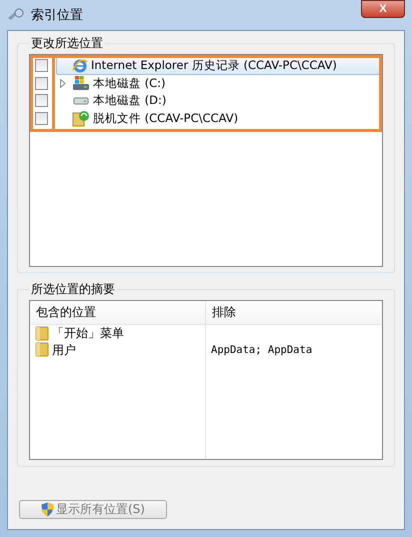 The height and width of the screenshot is (537, 412). What do you see at coordinates (118, 312) in the screenshot?
I see `column-header: 包含的位置` at bounding box center [118, 312].